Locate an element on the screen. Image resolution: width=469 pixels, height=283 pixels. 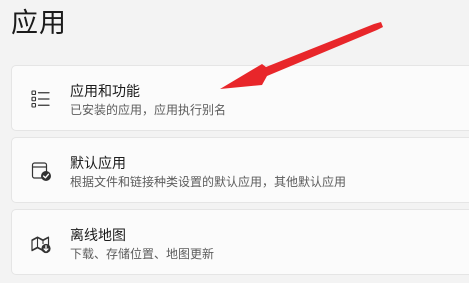
offline-maps-description: 下载、存储位置、地图更新 is located at coordinates (142, 254).